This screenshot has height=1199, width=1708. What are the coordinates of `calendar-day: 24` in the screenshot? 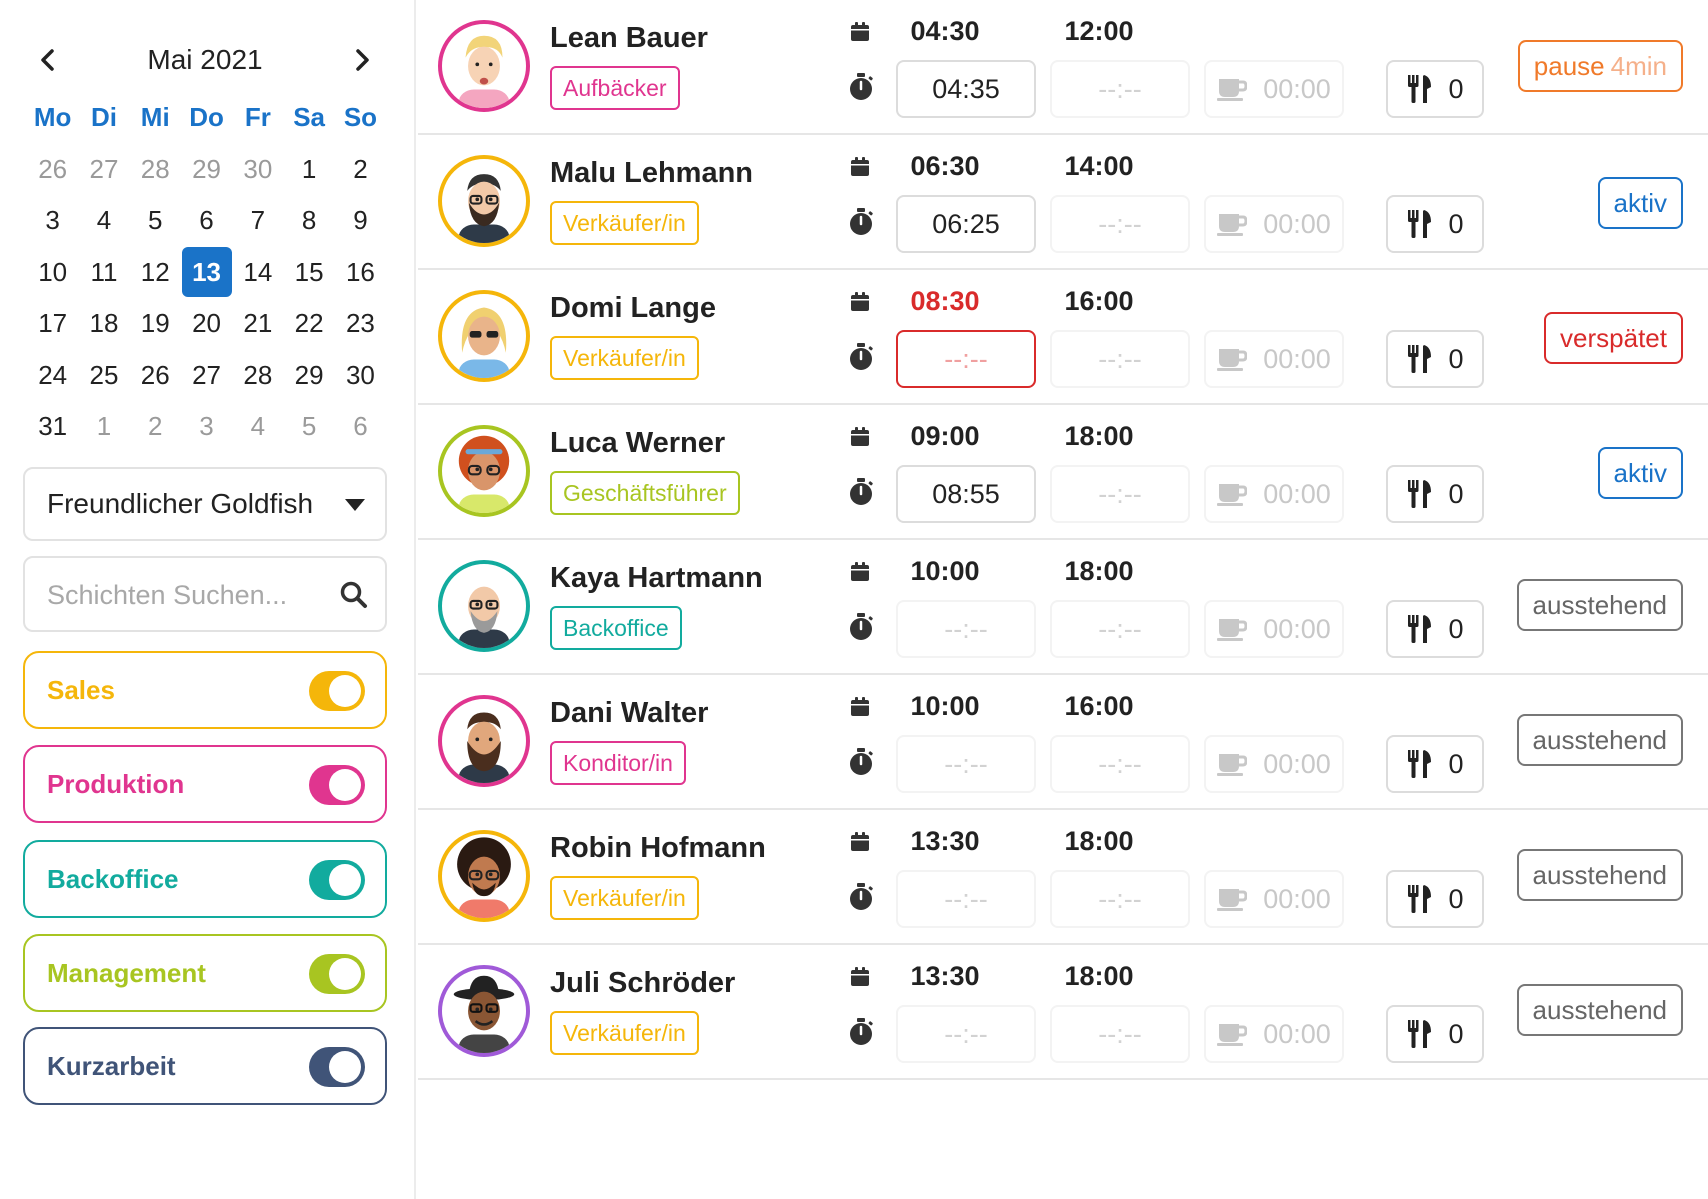 It's located at (52, 376).